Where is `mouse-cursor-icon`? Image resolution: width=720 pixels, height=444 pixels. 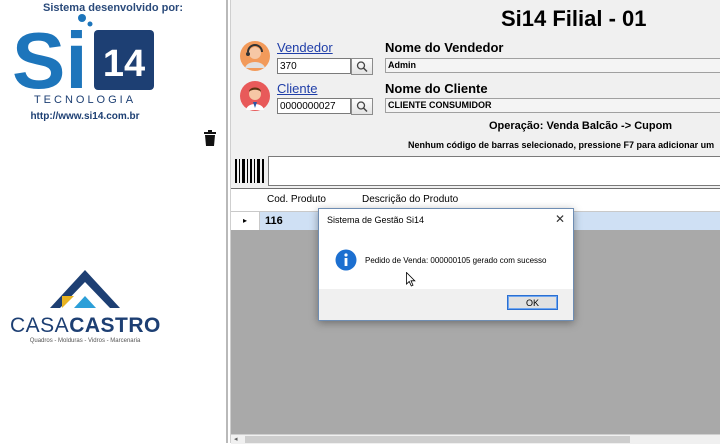 mouse-cursor-icon is located at coordinates (411, 279).